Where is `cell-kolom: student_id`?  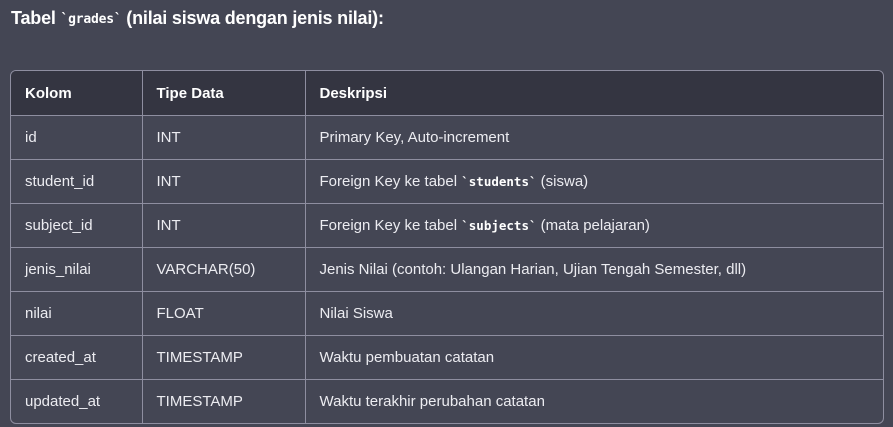 cell-kolom: student_id is located at coordinates (77, 181).